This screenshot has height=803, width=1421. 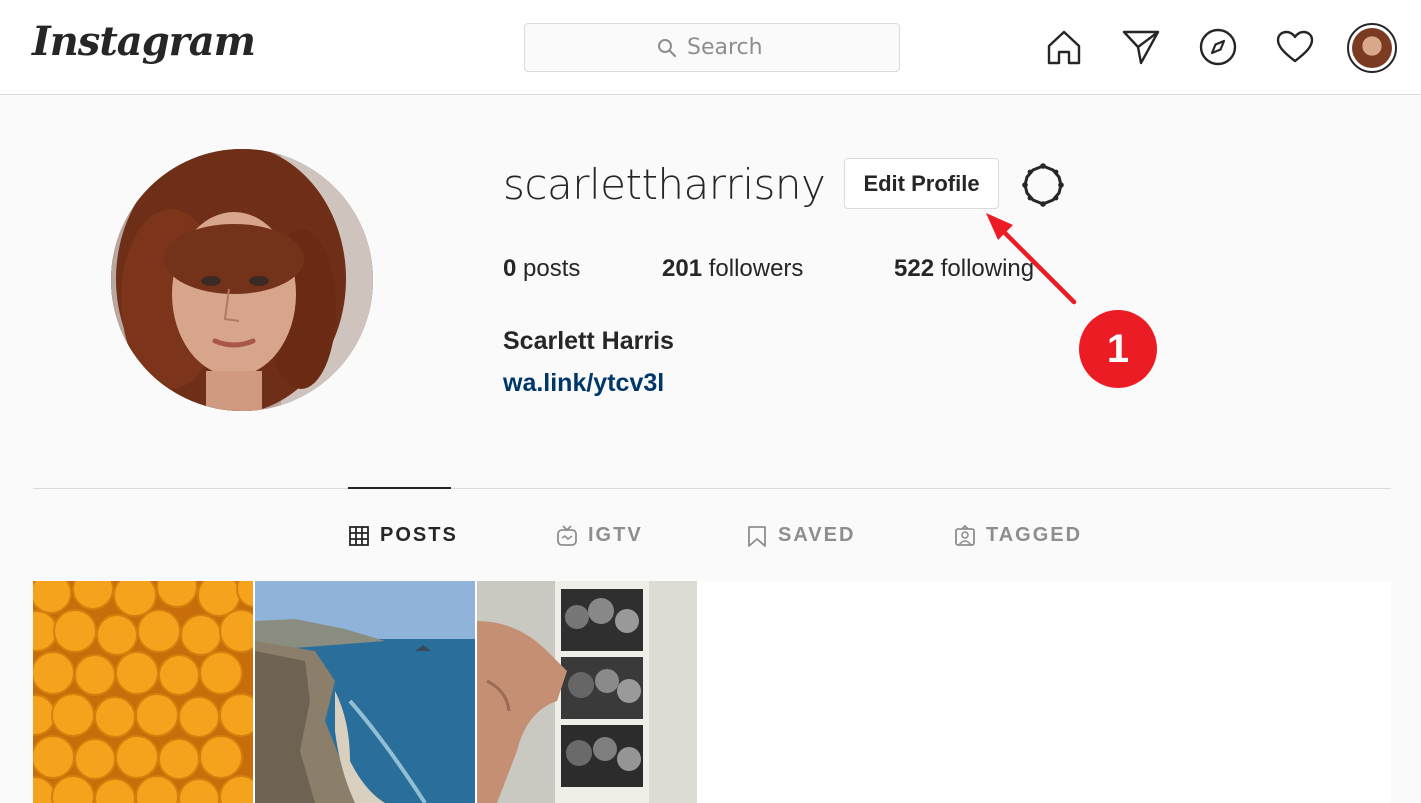 I want to click on annotation-step-badge: 1, so click(x=1118, y=349).